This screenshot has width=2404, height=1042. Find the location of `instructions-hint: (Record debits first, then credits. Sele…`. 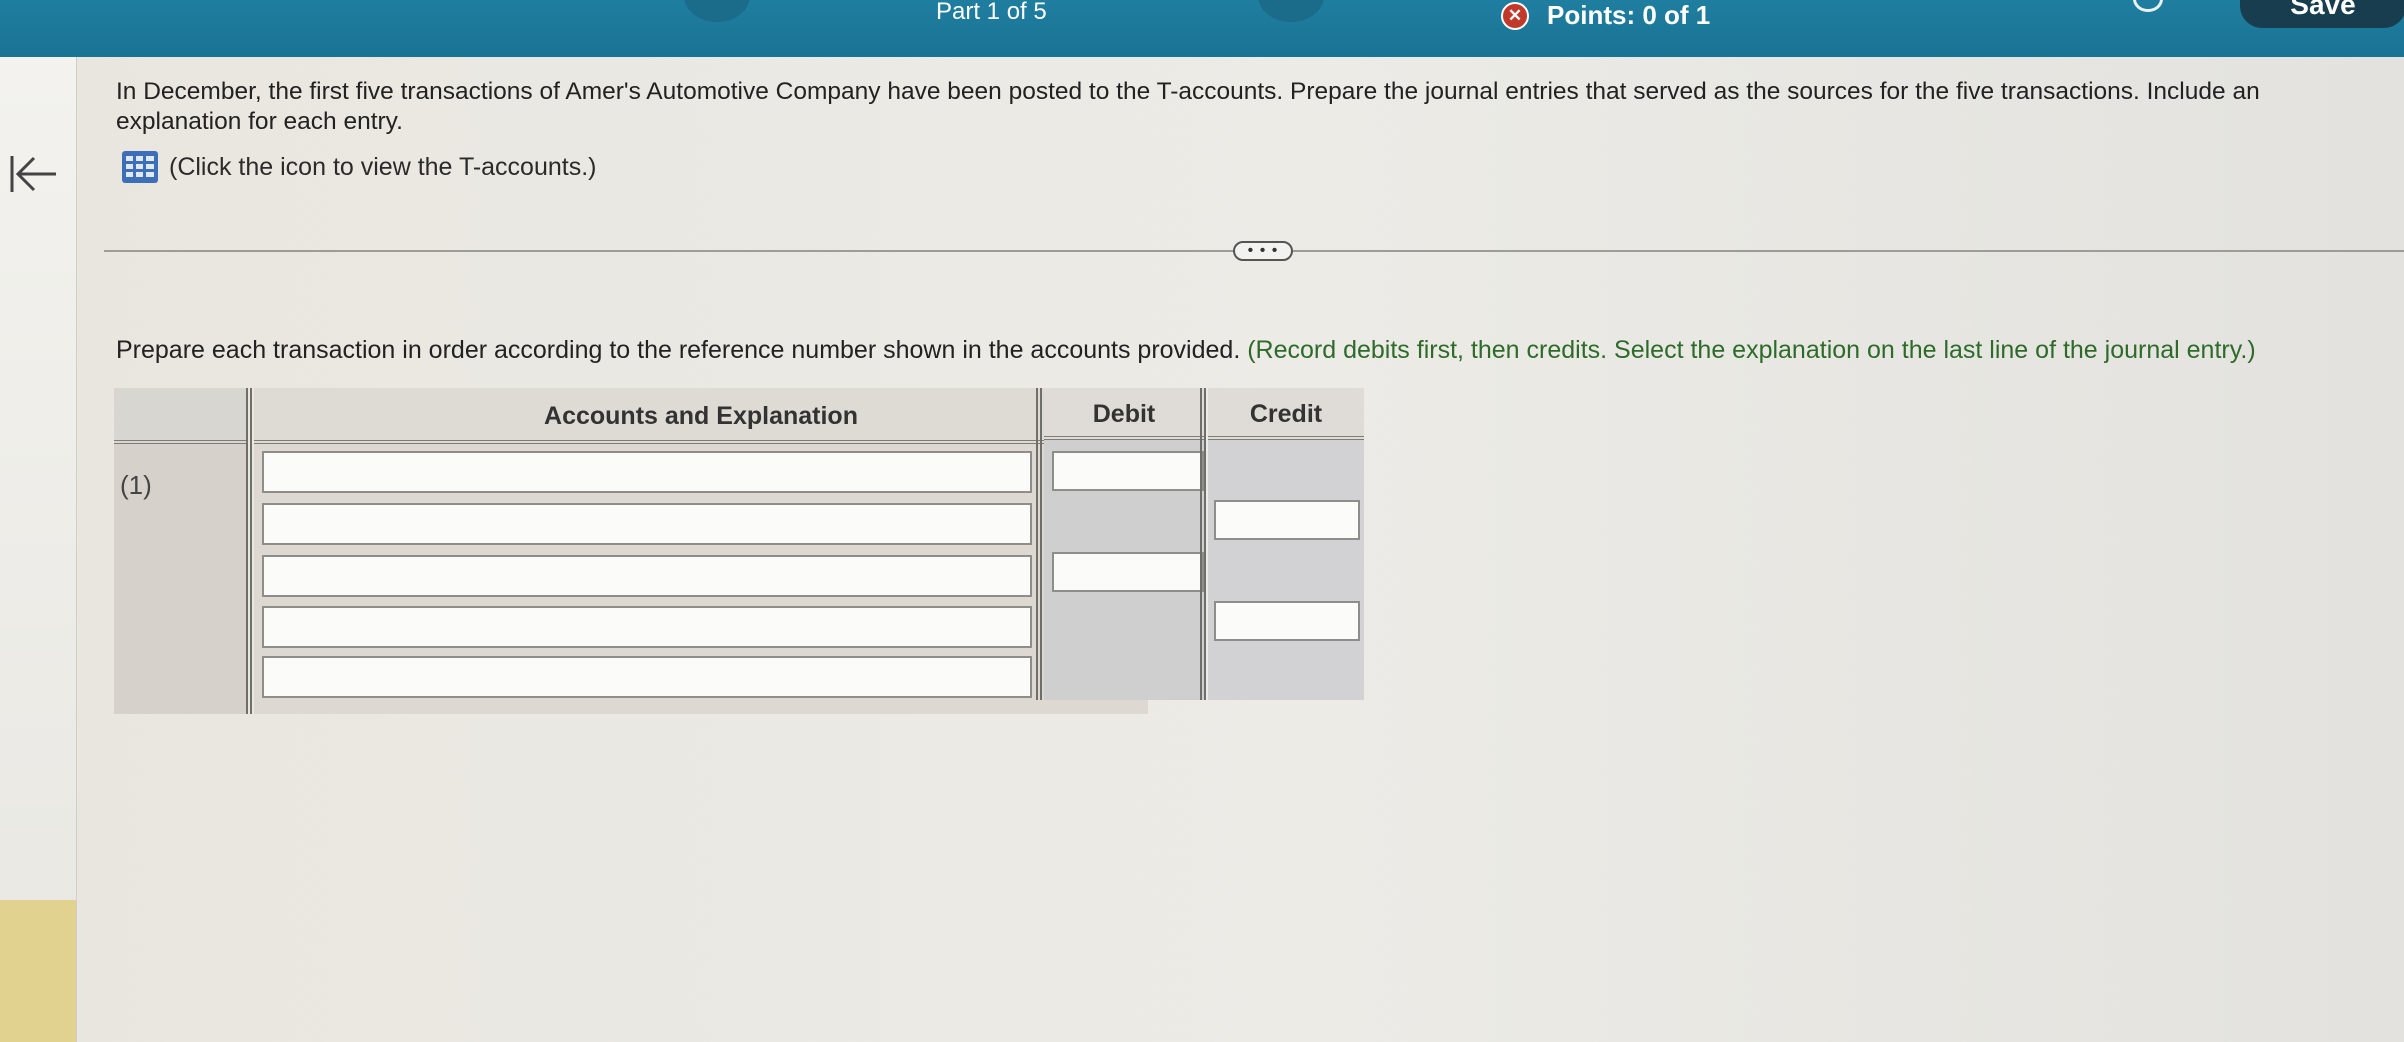

instructions-hint: (Record debits first, then credits. Sele… is located at coordinates (1751, 350).